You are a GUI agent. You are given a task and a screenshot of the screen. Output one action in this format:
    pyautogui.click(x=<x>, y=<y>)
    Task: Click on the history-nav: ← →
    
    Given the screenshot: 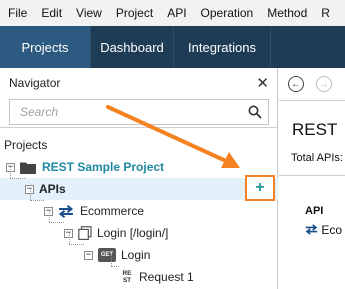 What is the action you would take?
    pyautogui.click(x=312, y=84)
    